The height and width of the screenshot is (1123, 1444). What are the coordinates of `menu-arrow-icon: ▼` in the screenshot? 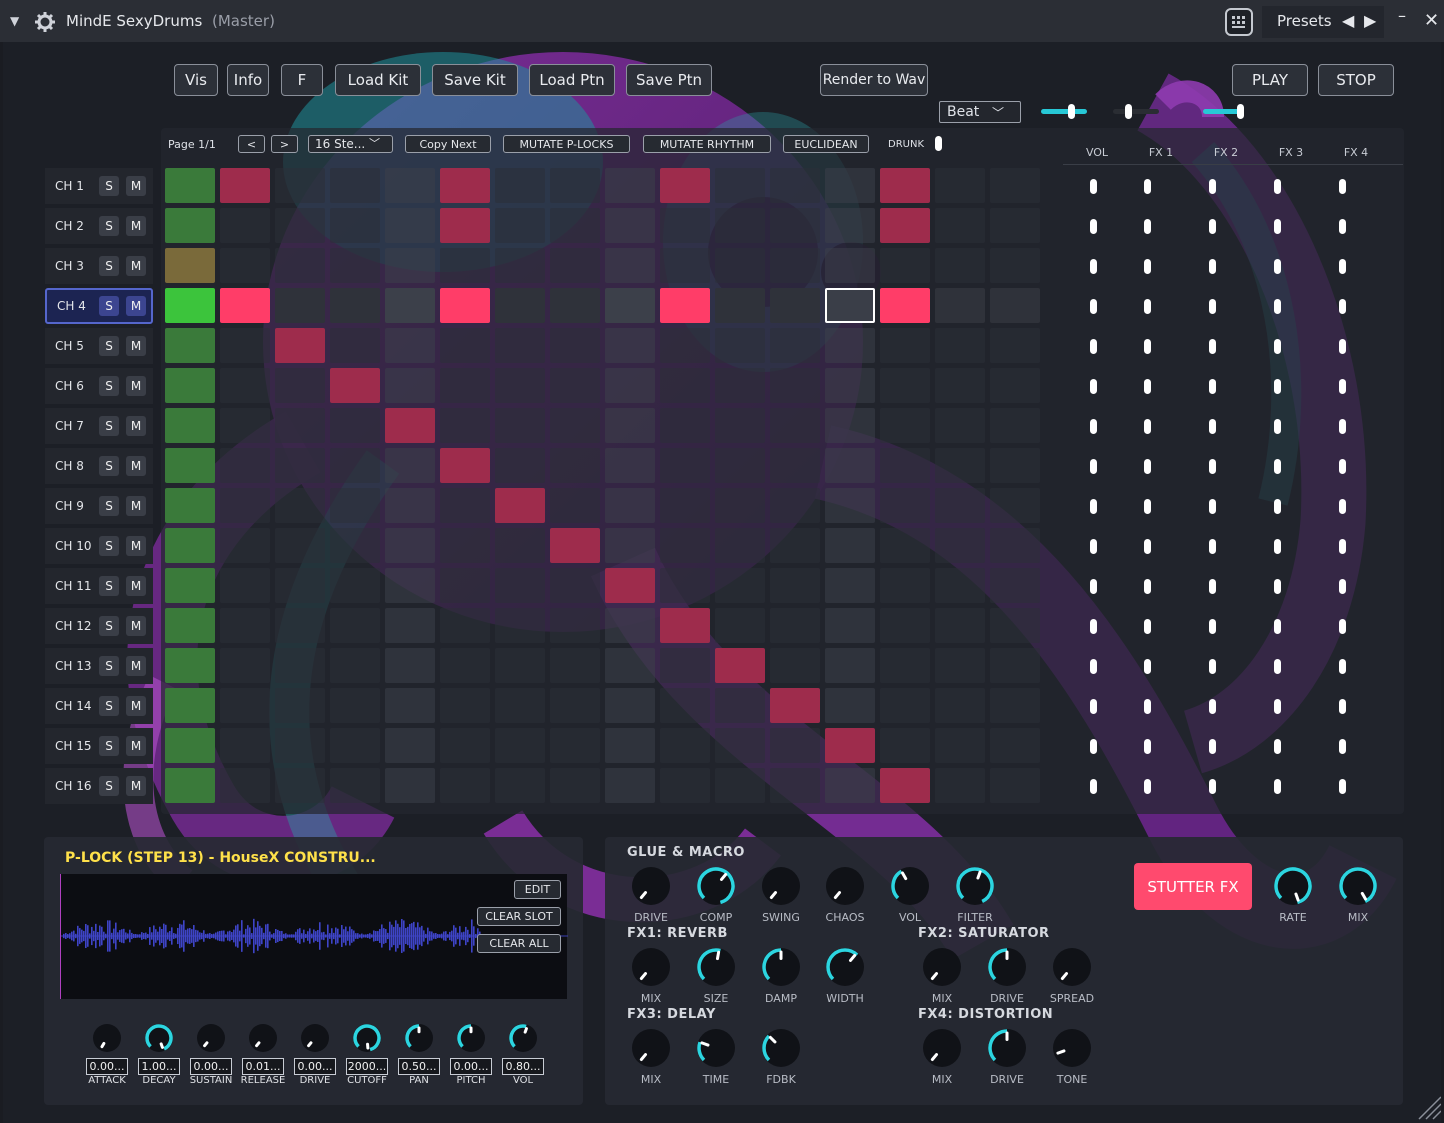 It's located at (14, 21).